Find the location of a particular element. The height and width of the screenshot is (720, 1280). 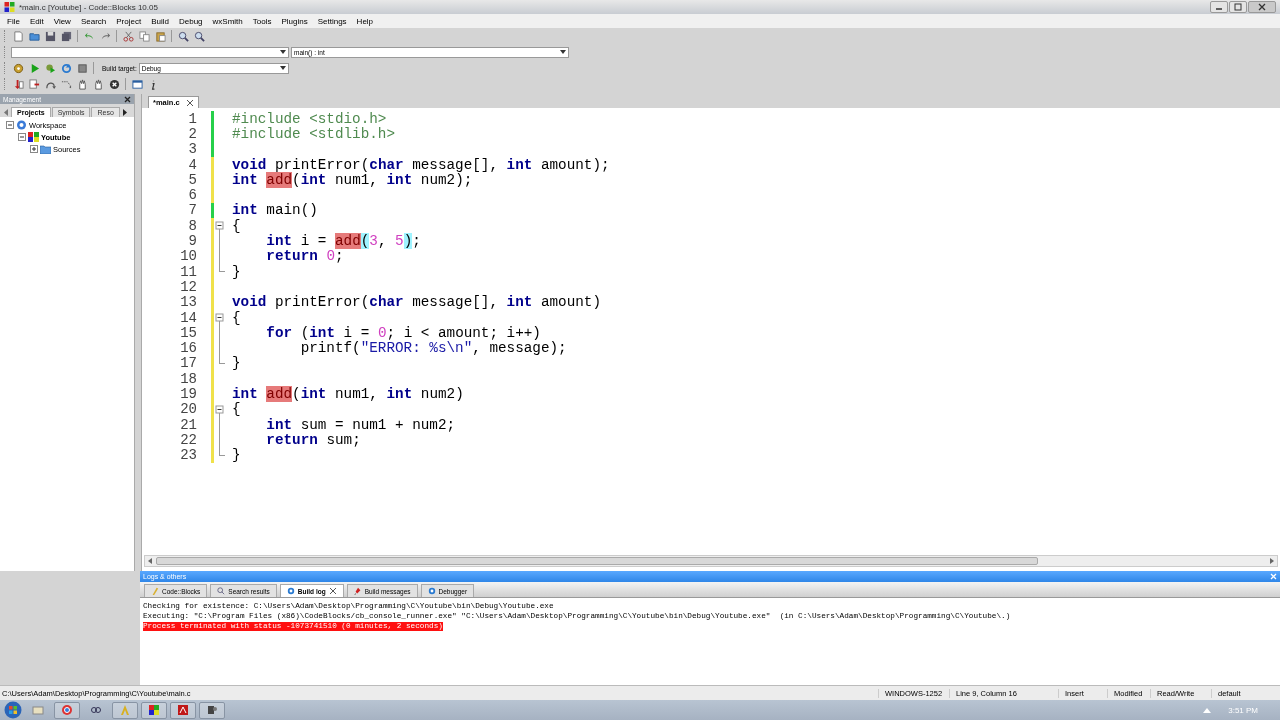

cut-button is located at coordinates (128, 36).